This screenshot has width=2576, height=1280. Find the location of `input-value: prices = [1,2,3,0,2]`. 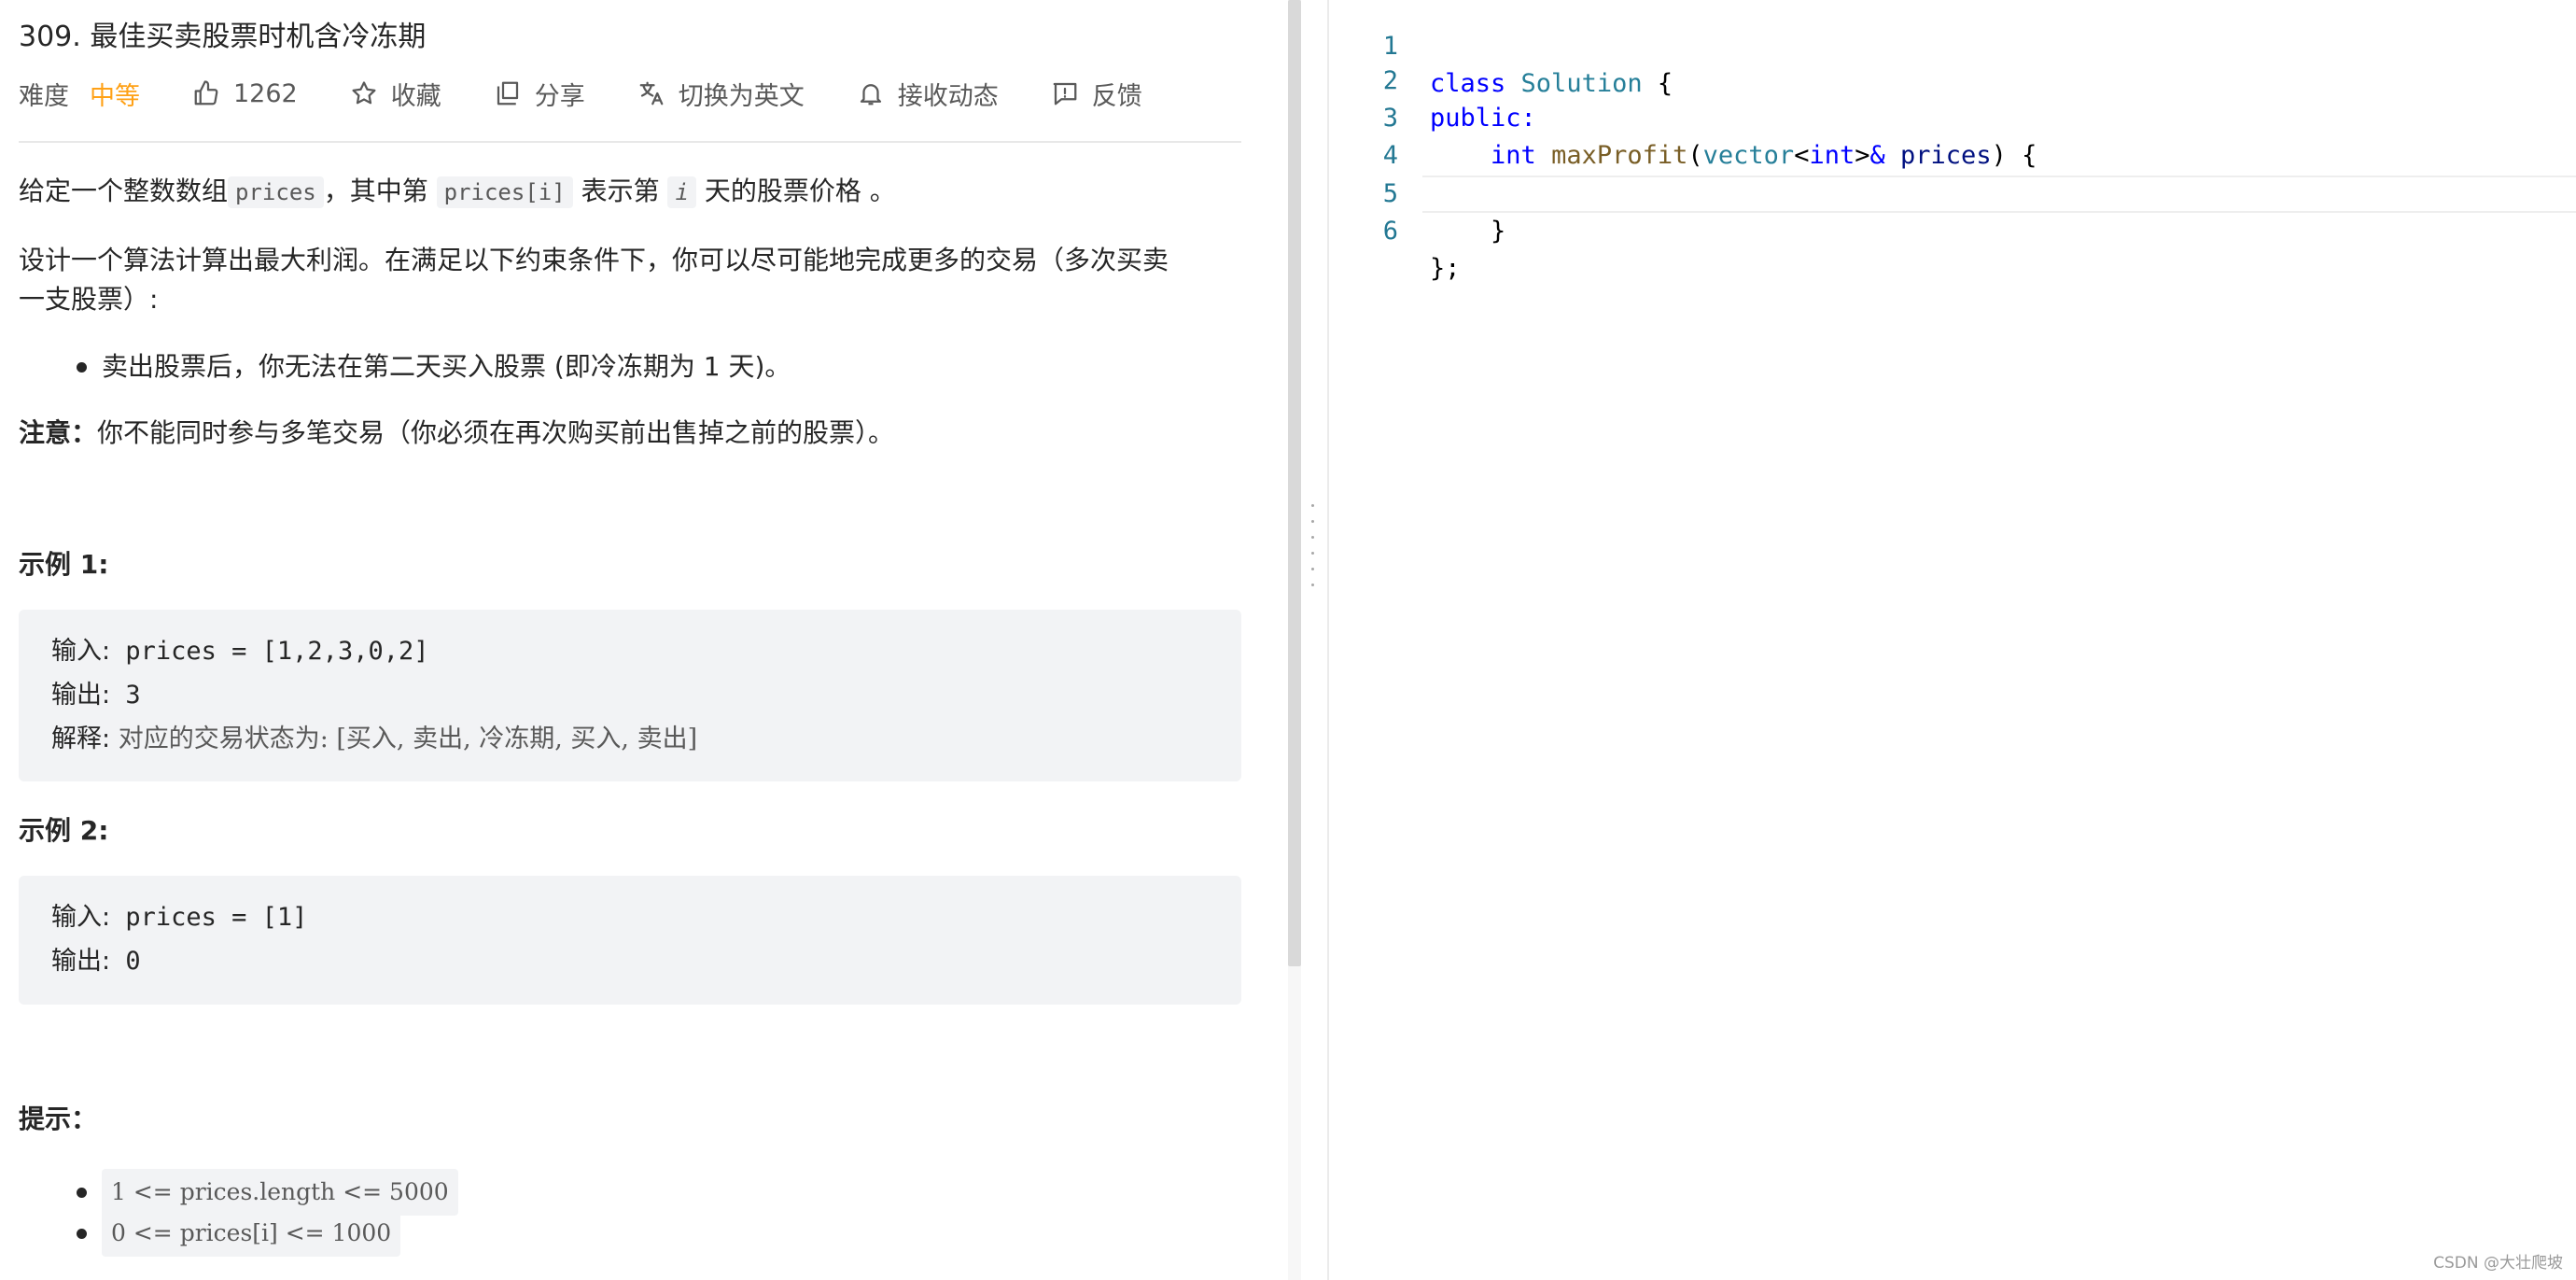

input-value: prices = [1,2,3,0,2] is located at coordinates (269, 651).